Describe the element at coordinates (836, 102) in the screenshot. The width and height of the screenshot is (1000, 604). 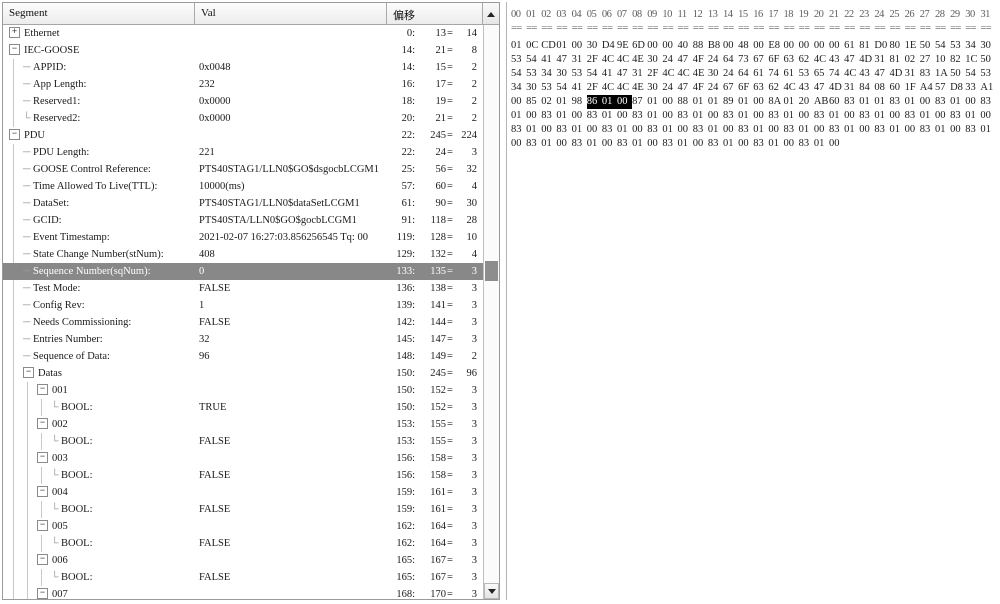
I see `hex-byte: 60` at that location.